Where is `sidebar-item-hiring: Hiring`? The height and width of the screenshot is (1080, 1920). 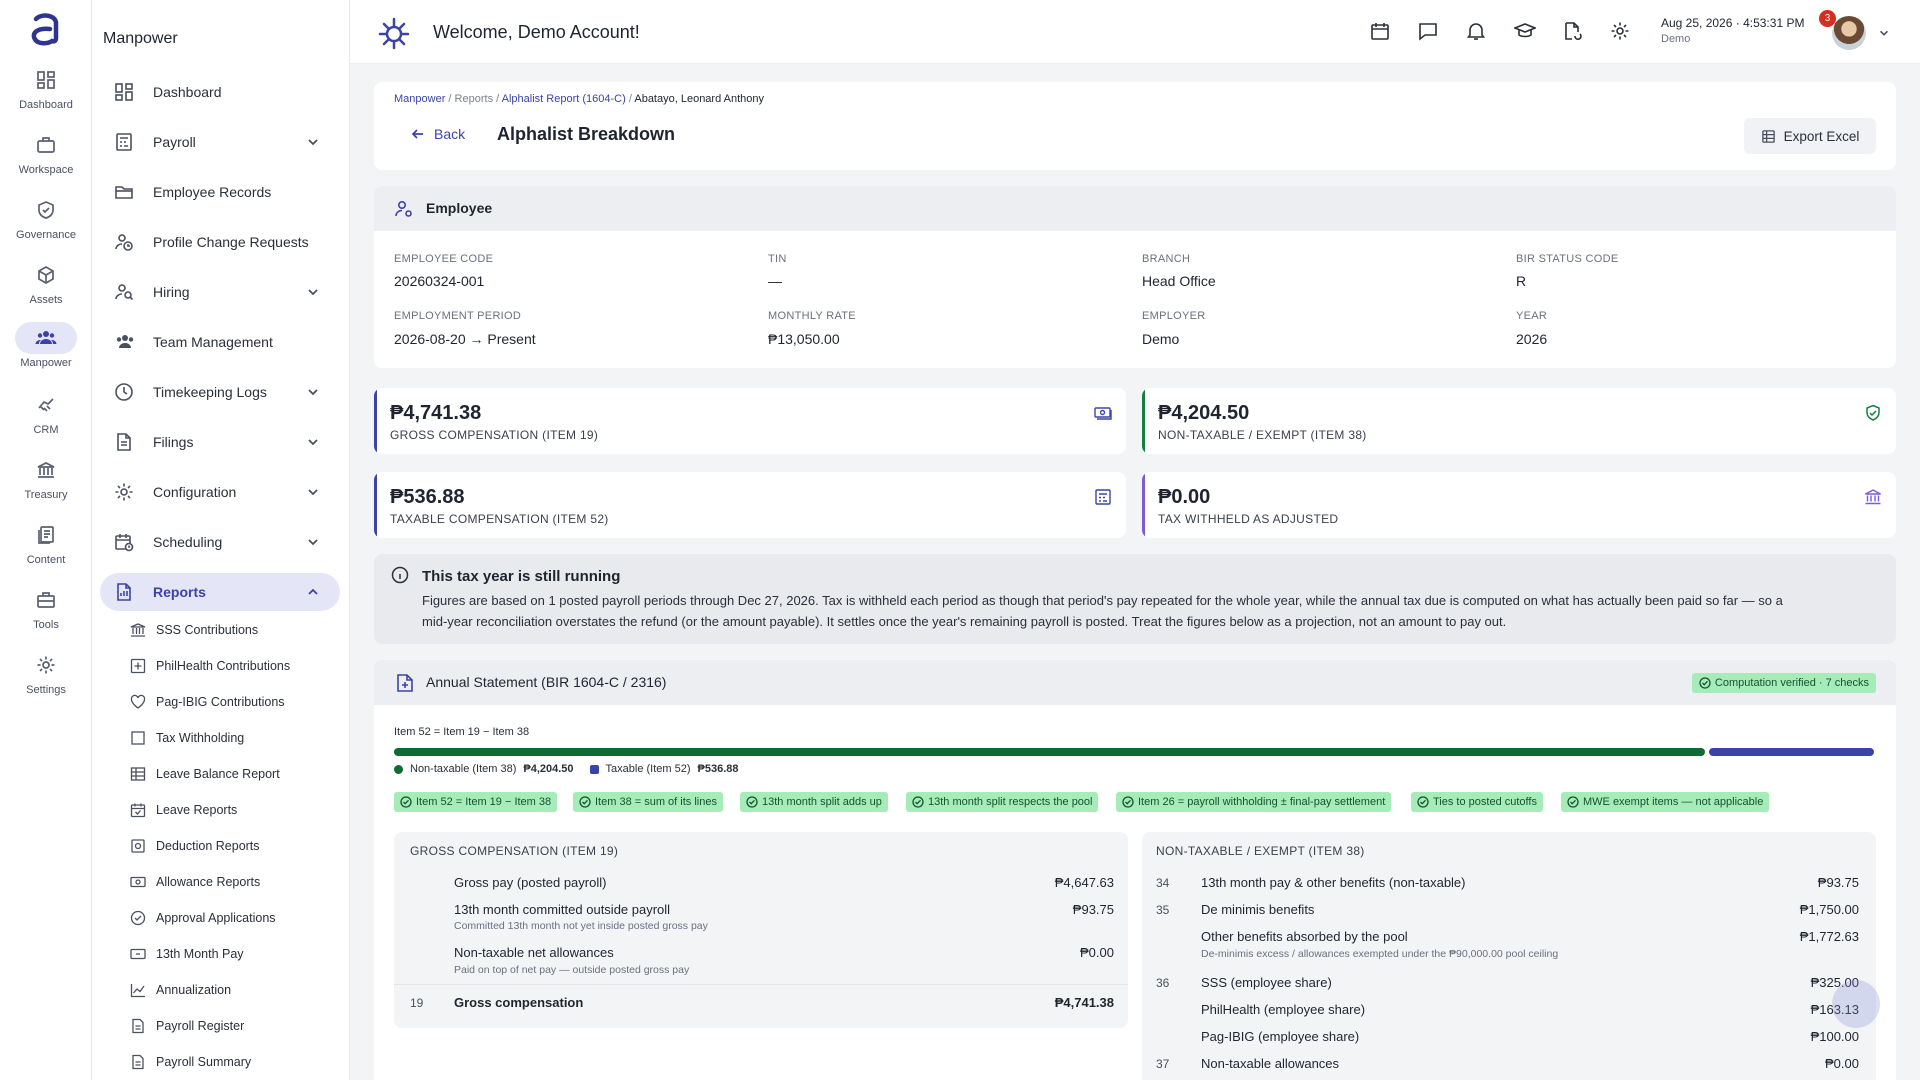 sidebar-item-hiring: Hiring is located at coordinates (220, 292).